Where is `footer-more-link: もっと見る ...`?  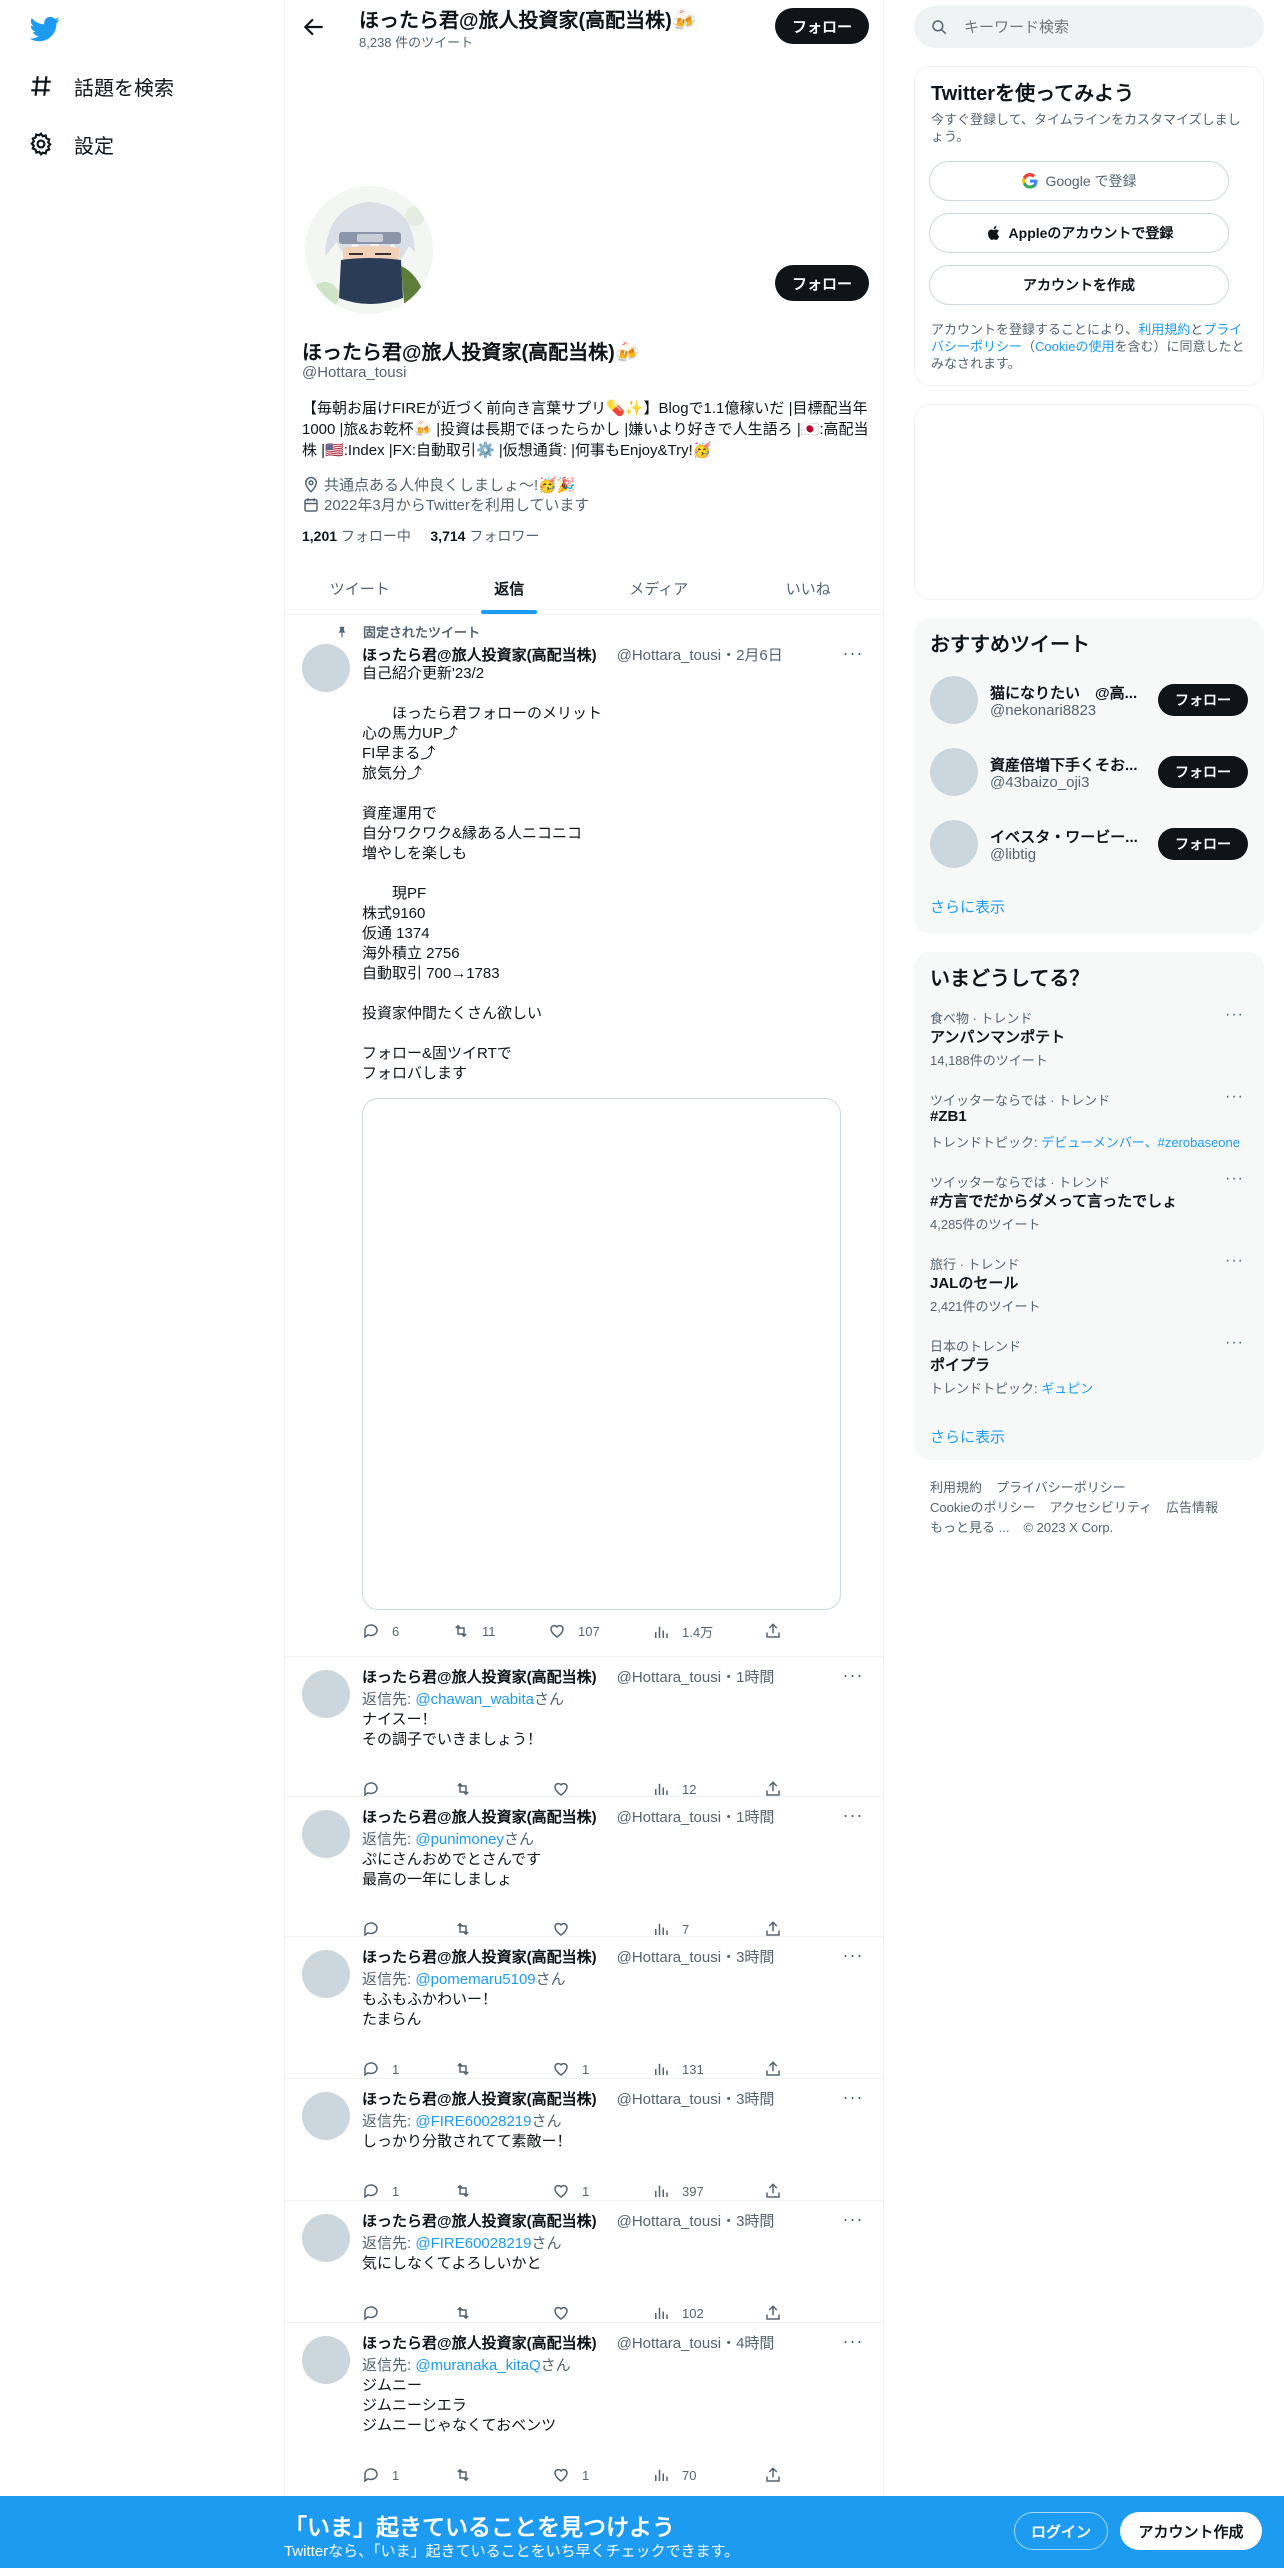
footer-more-link: もっと見る ... is located at coordinates (969, 1527).